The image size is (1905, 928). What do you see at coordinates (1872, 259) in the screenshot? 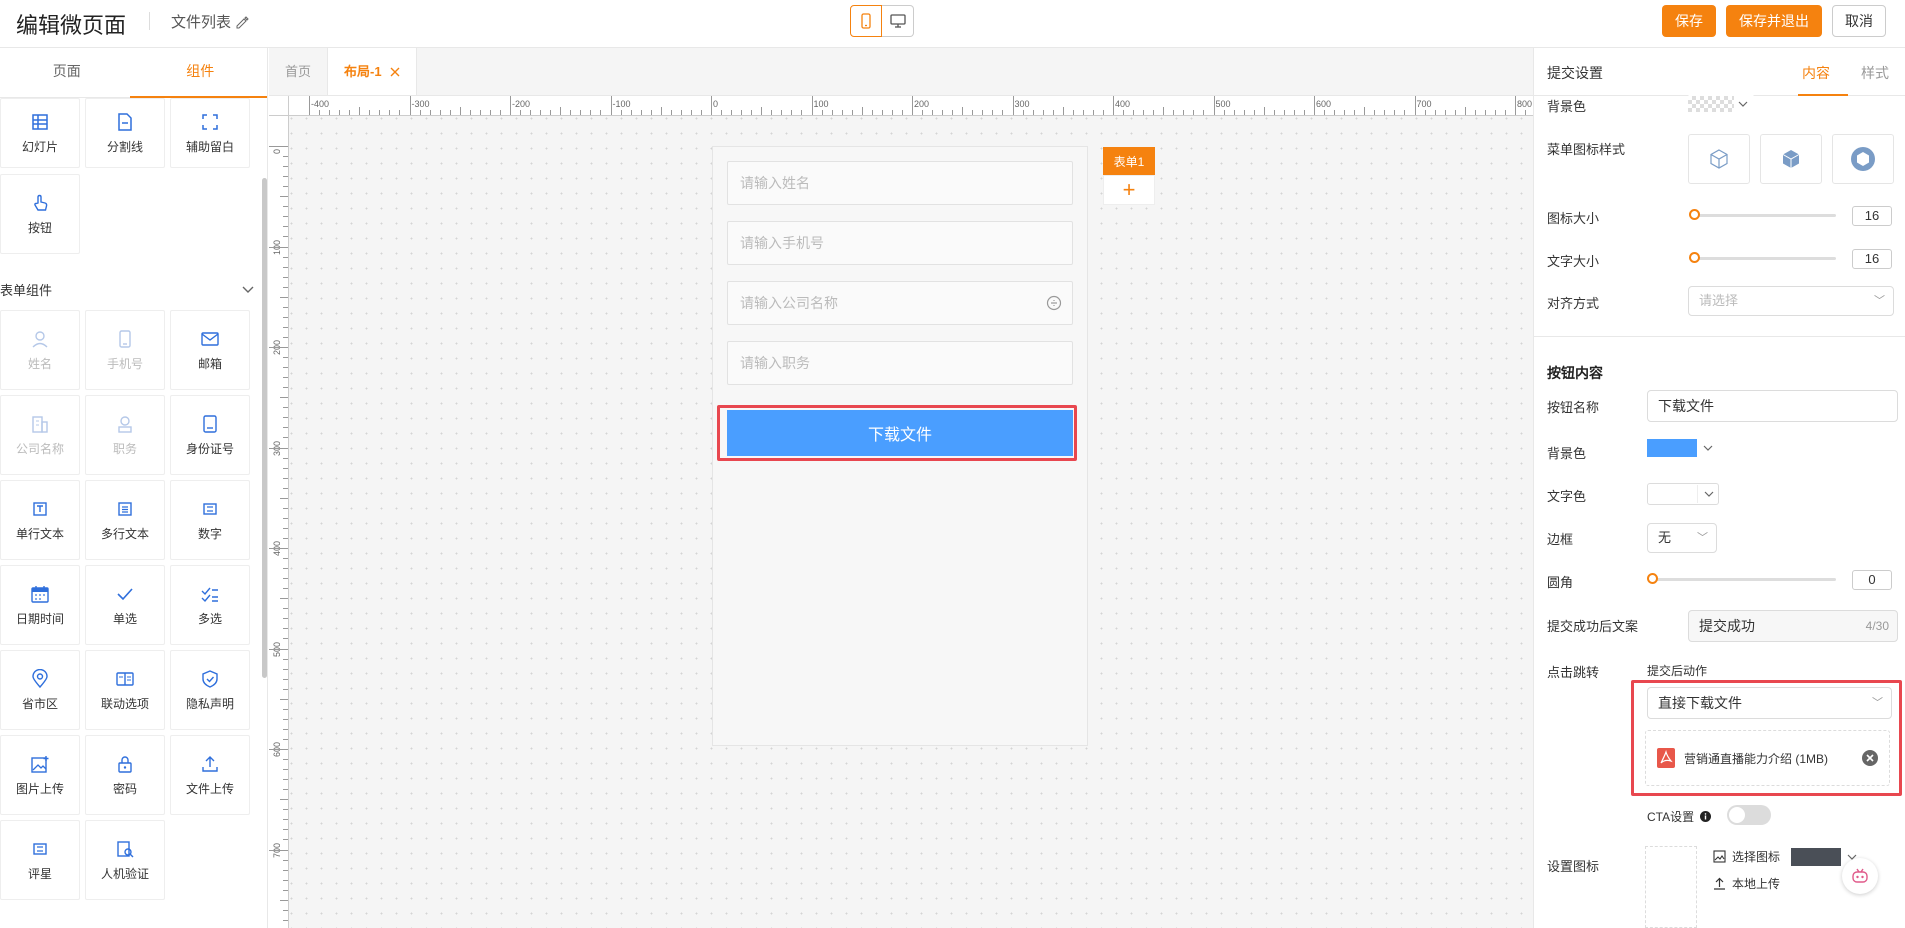
I see `text-size-input: 16` at bounding box center [1872, 259].